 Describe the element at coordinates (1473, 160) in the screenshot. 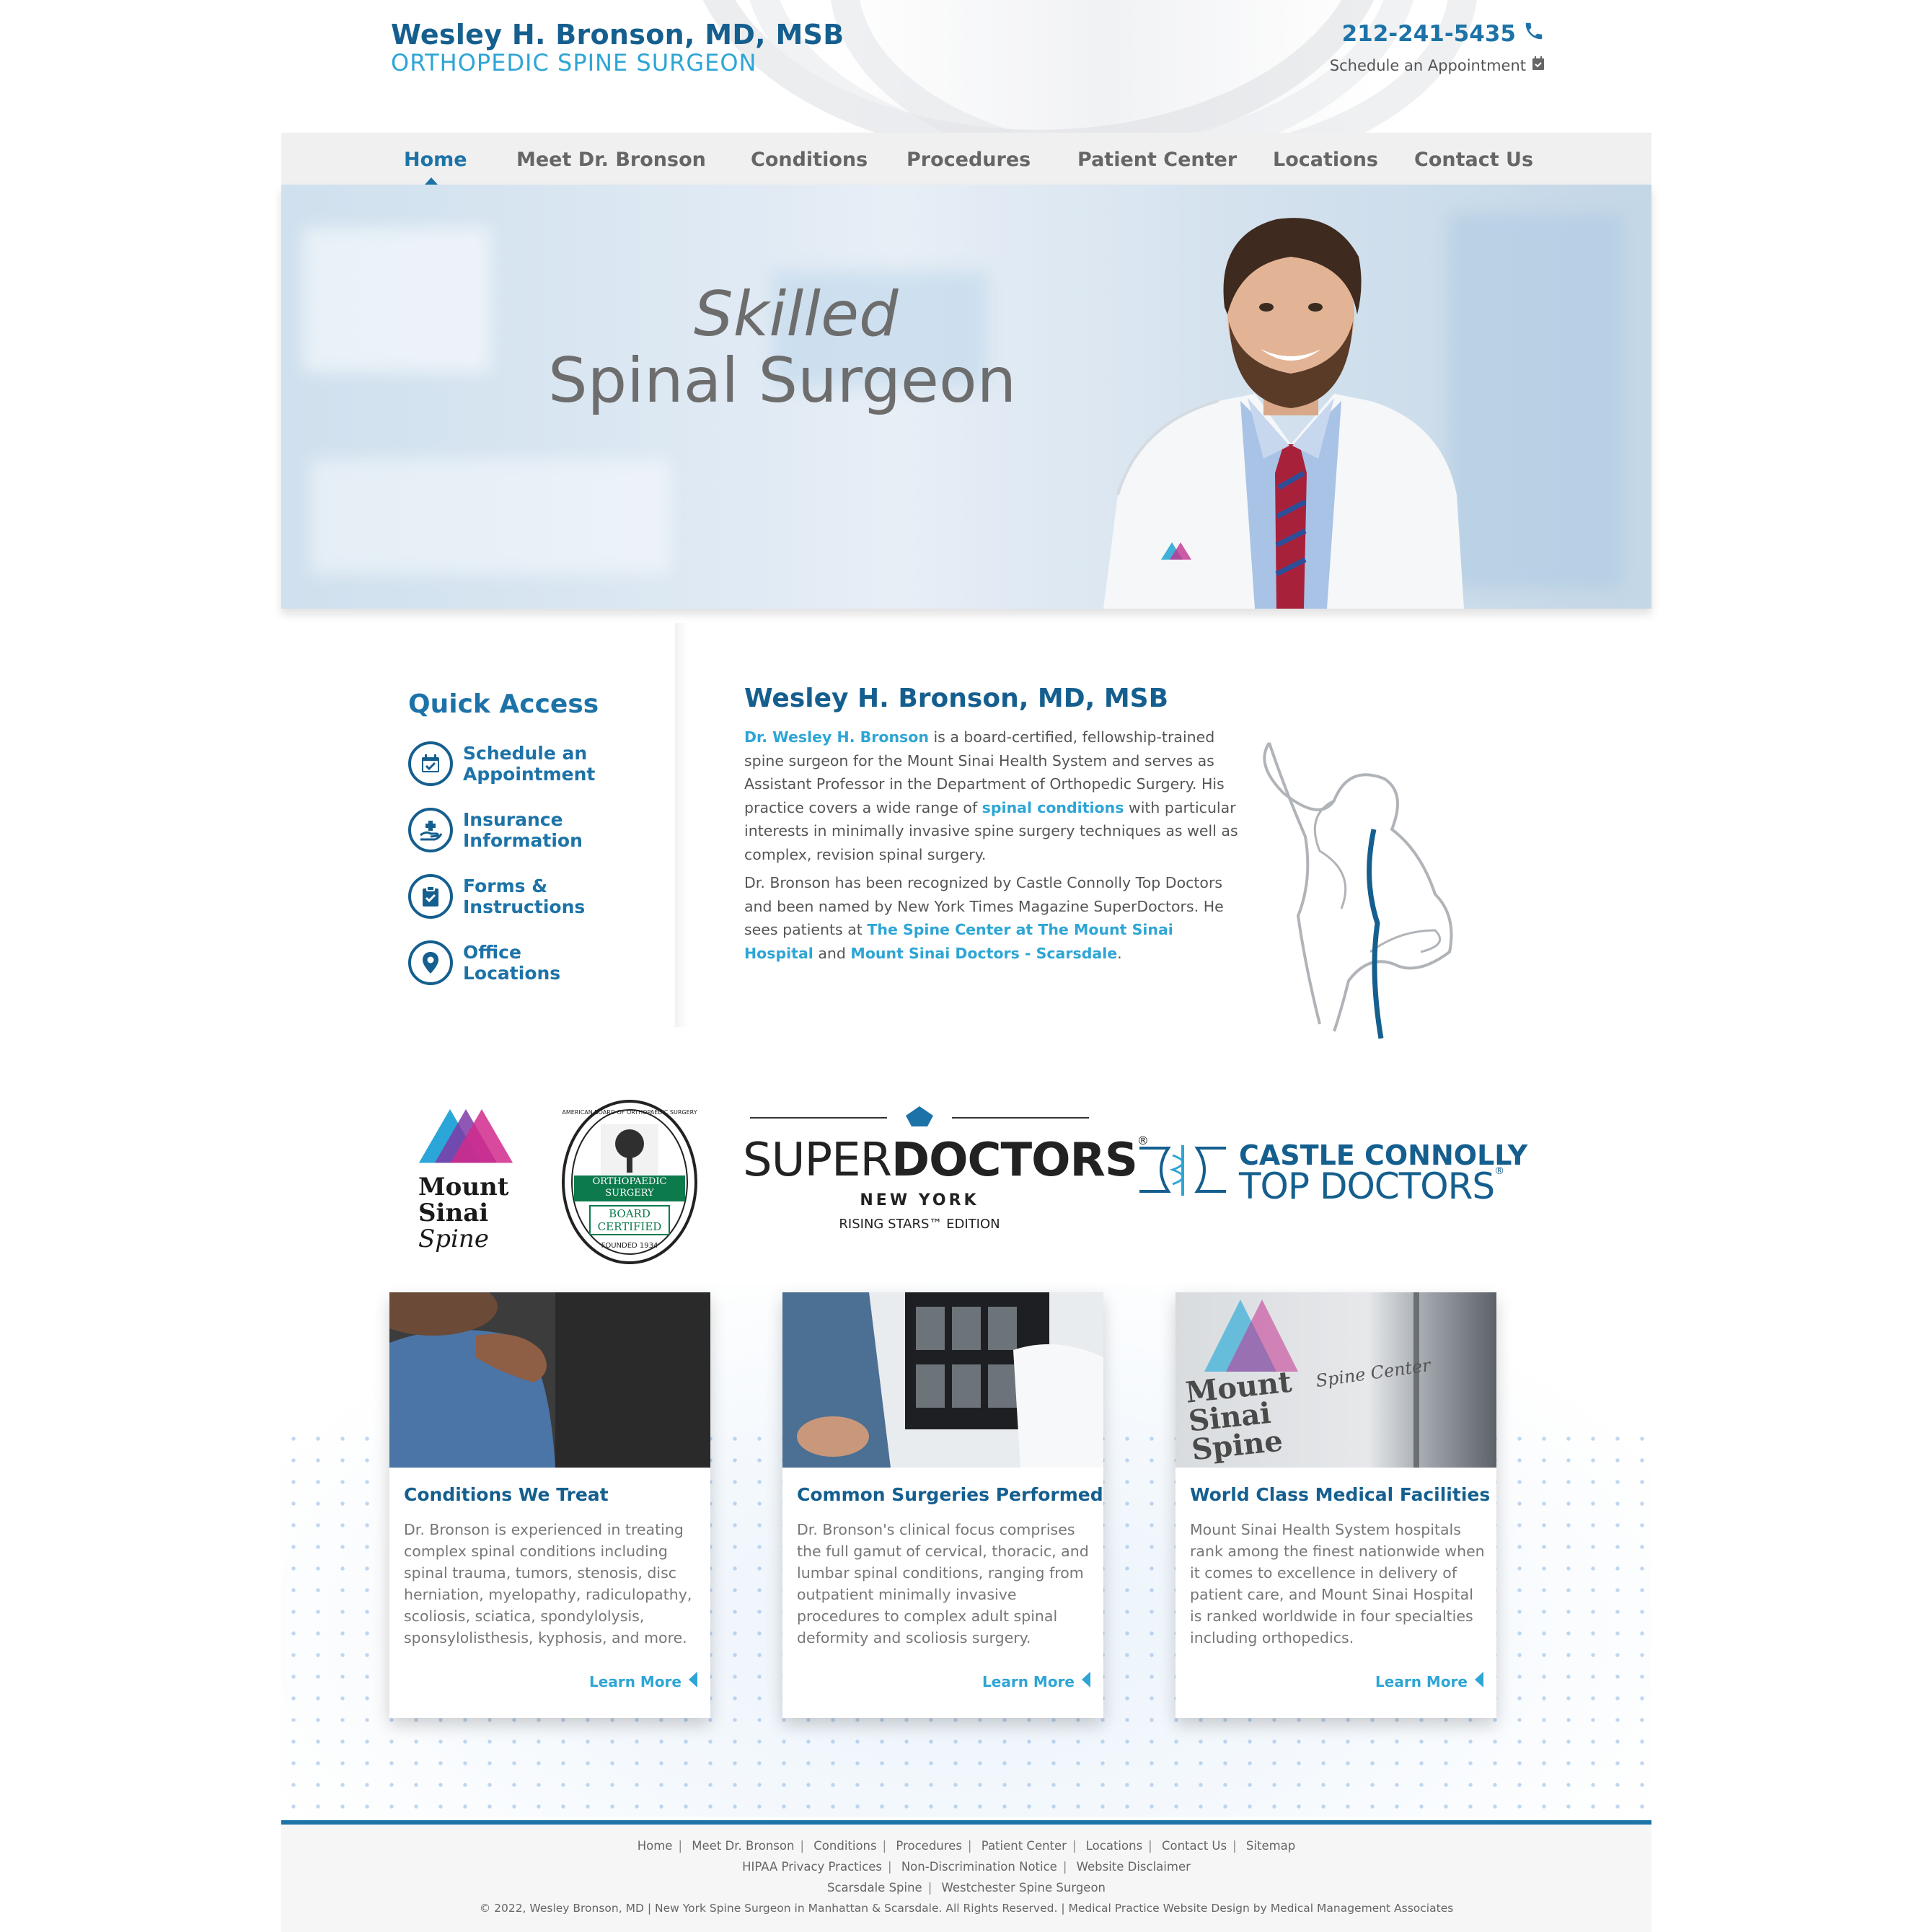

I see `nav-contact-us: Contact Us` at that location.